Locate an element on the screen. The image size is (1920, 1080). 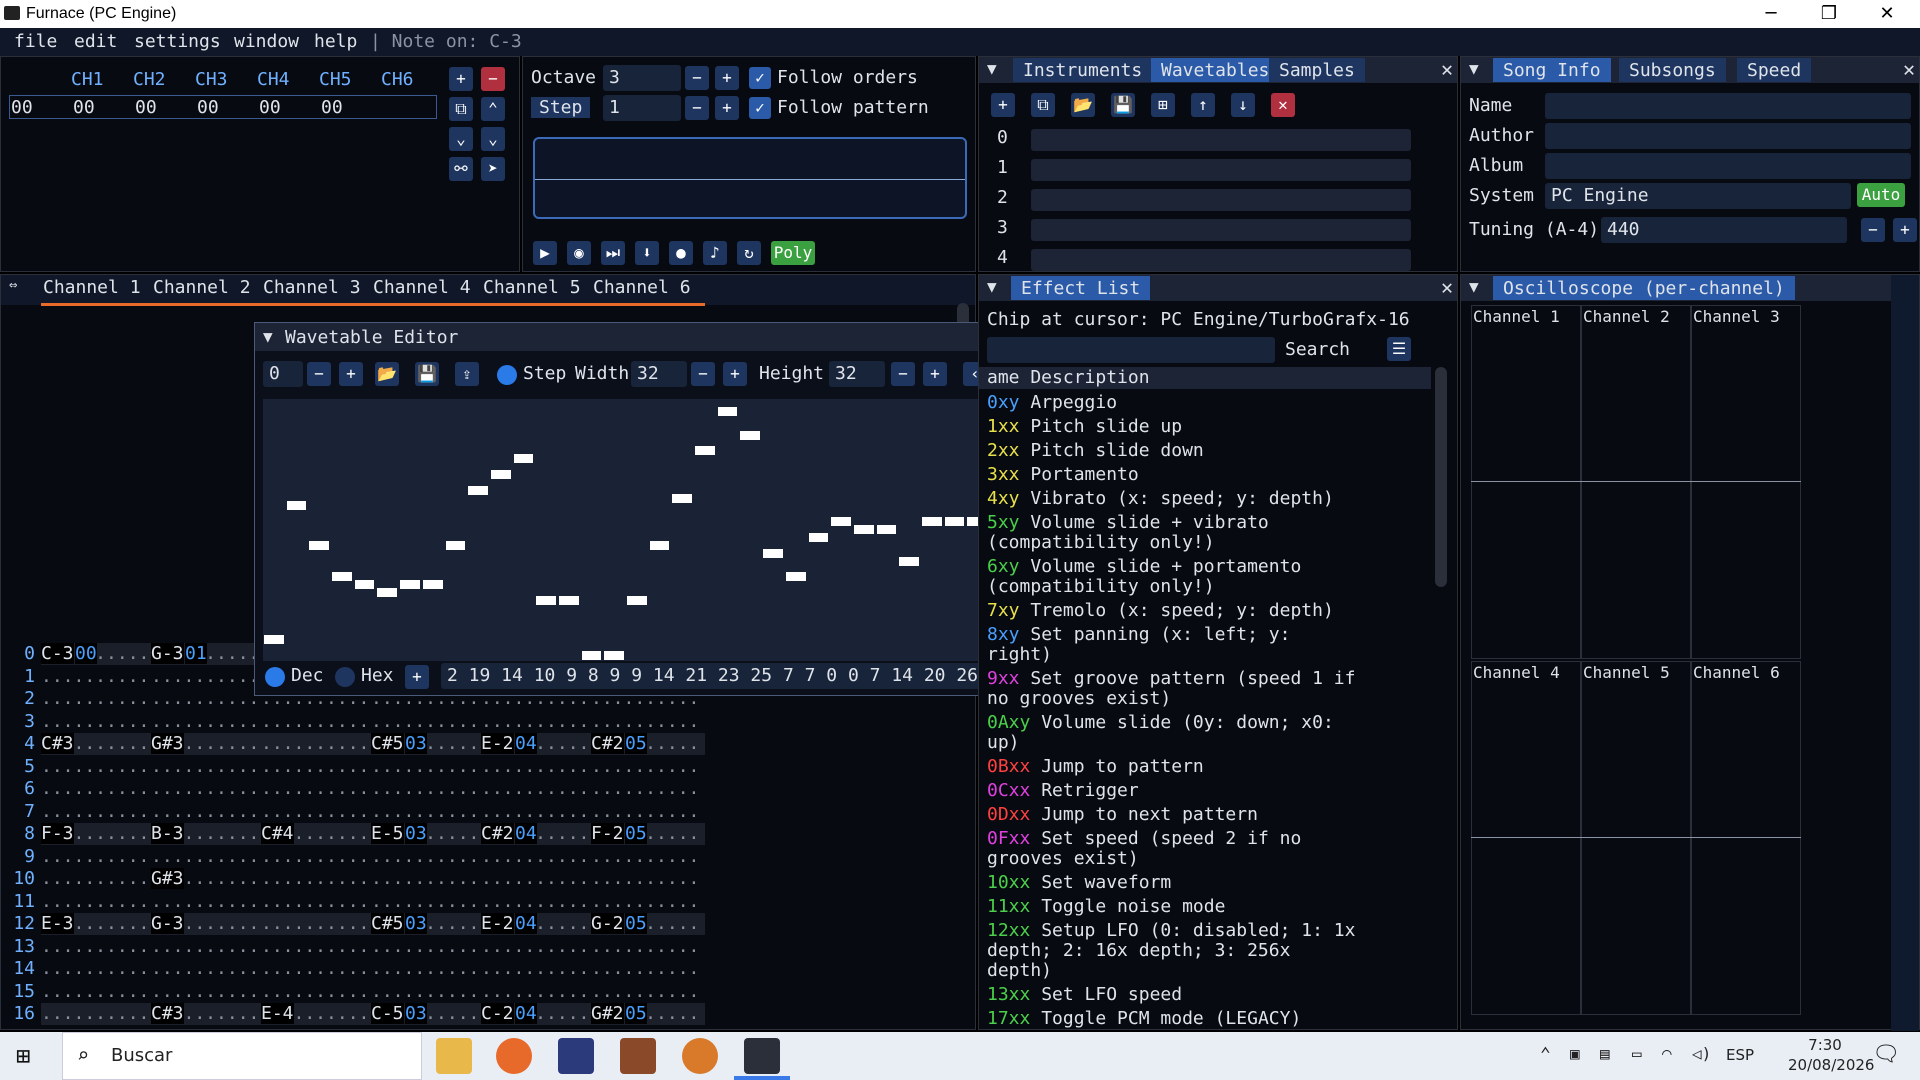
poly-button: Poly is located at coordinates (793, 253).